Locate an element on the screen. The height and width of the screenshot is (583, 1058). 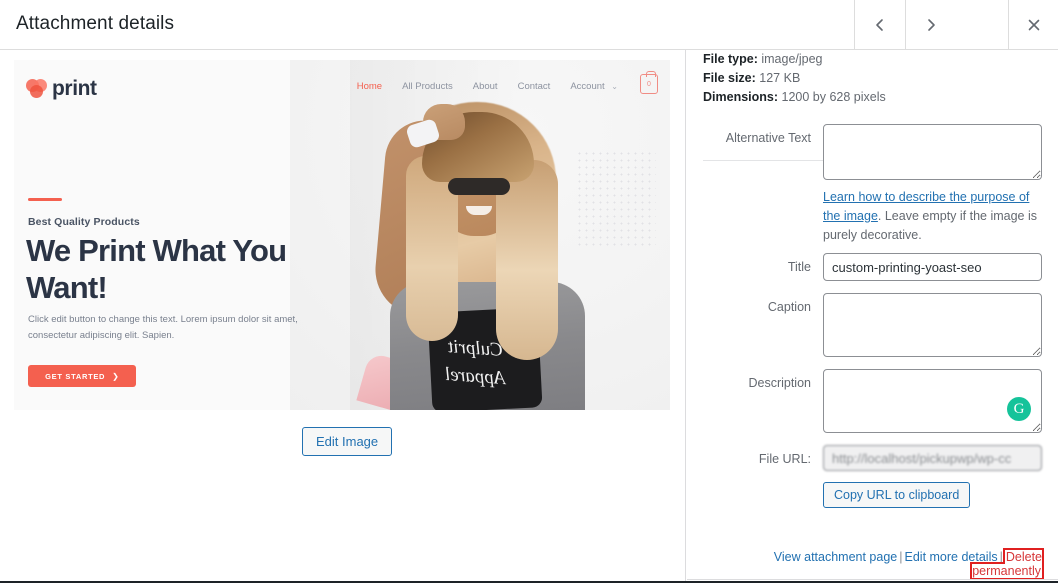
grammarly-glyph: G is located at coordinates (1019, 408).